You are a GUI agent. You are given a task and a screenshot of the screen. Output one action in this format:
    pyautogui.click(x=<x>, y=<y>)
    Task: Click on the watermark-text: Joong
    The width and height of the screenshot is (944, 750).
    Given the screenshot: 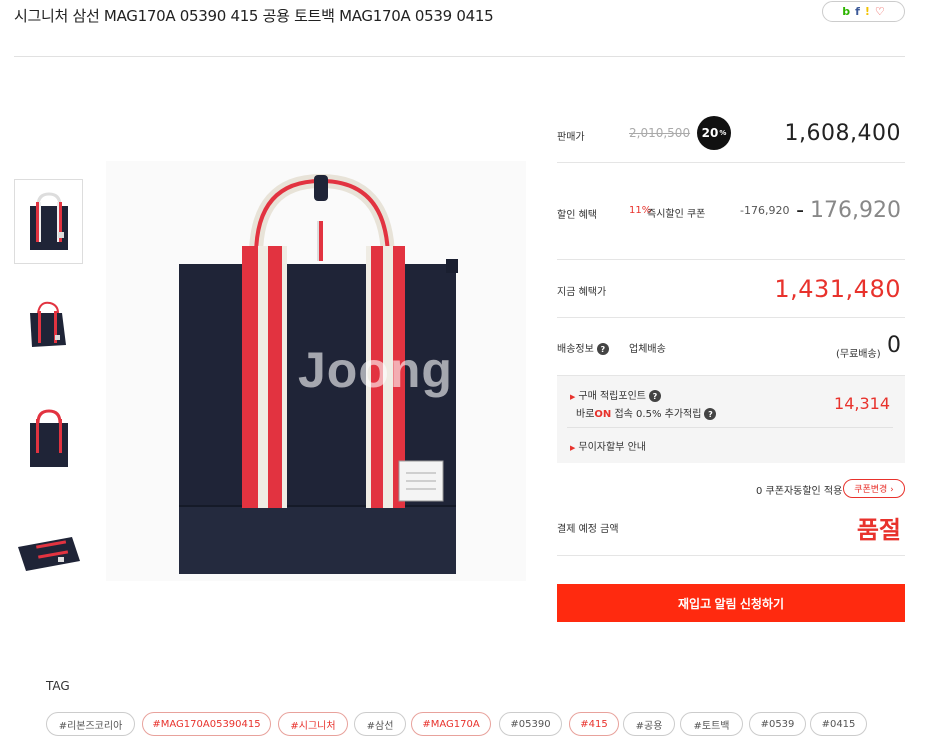 What is the action you would take?
    pyautogui.click(x=375, y=370)
    